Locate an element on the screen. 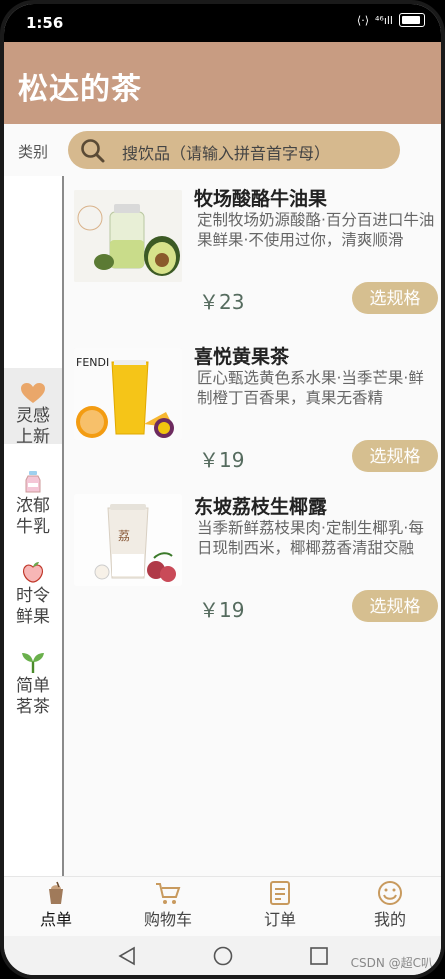 The height and width of the screenshot is (979, 445). watermark: CSDN @超C叭 is located at coordinates (391, 963).